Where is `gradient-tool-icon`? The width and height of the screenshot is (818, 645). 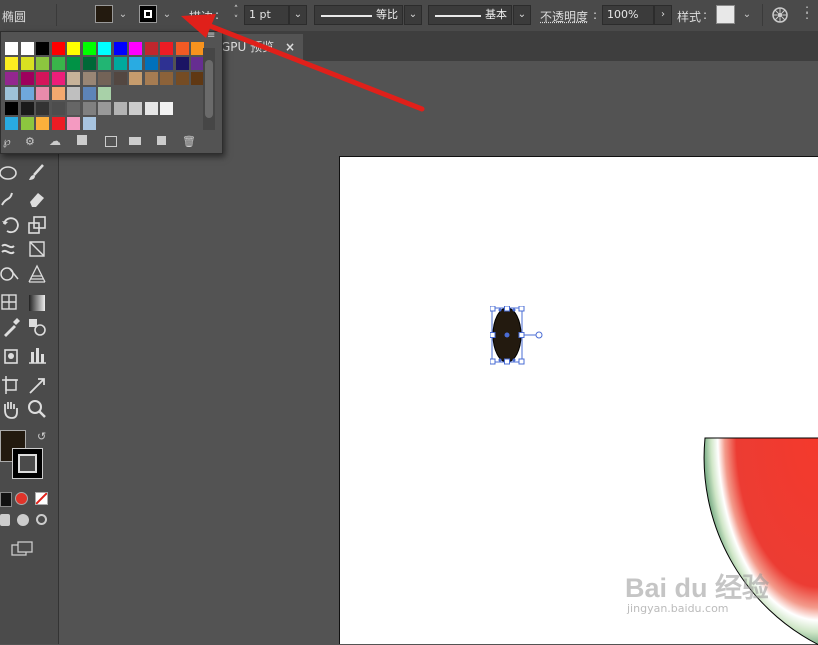
gradient-tool-icon is located at coordinates (38, 303).